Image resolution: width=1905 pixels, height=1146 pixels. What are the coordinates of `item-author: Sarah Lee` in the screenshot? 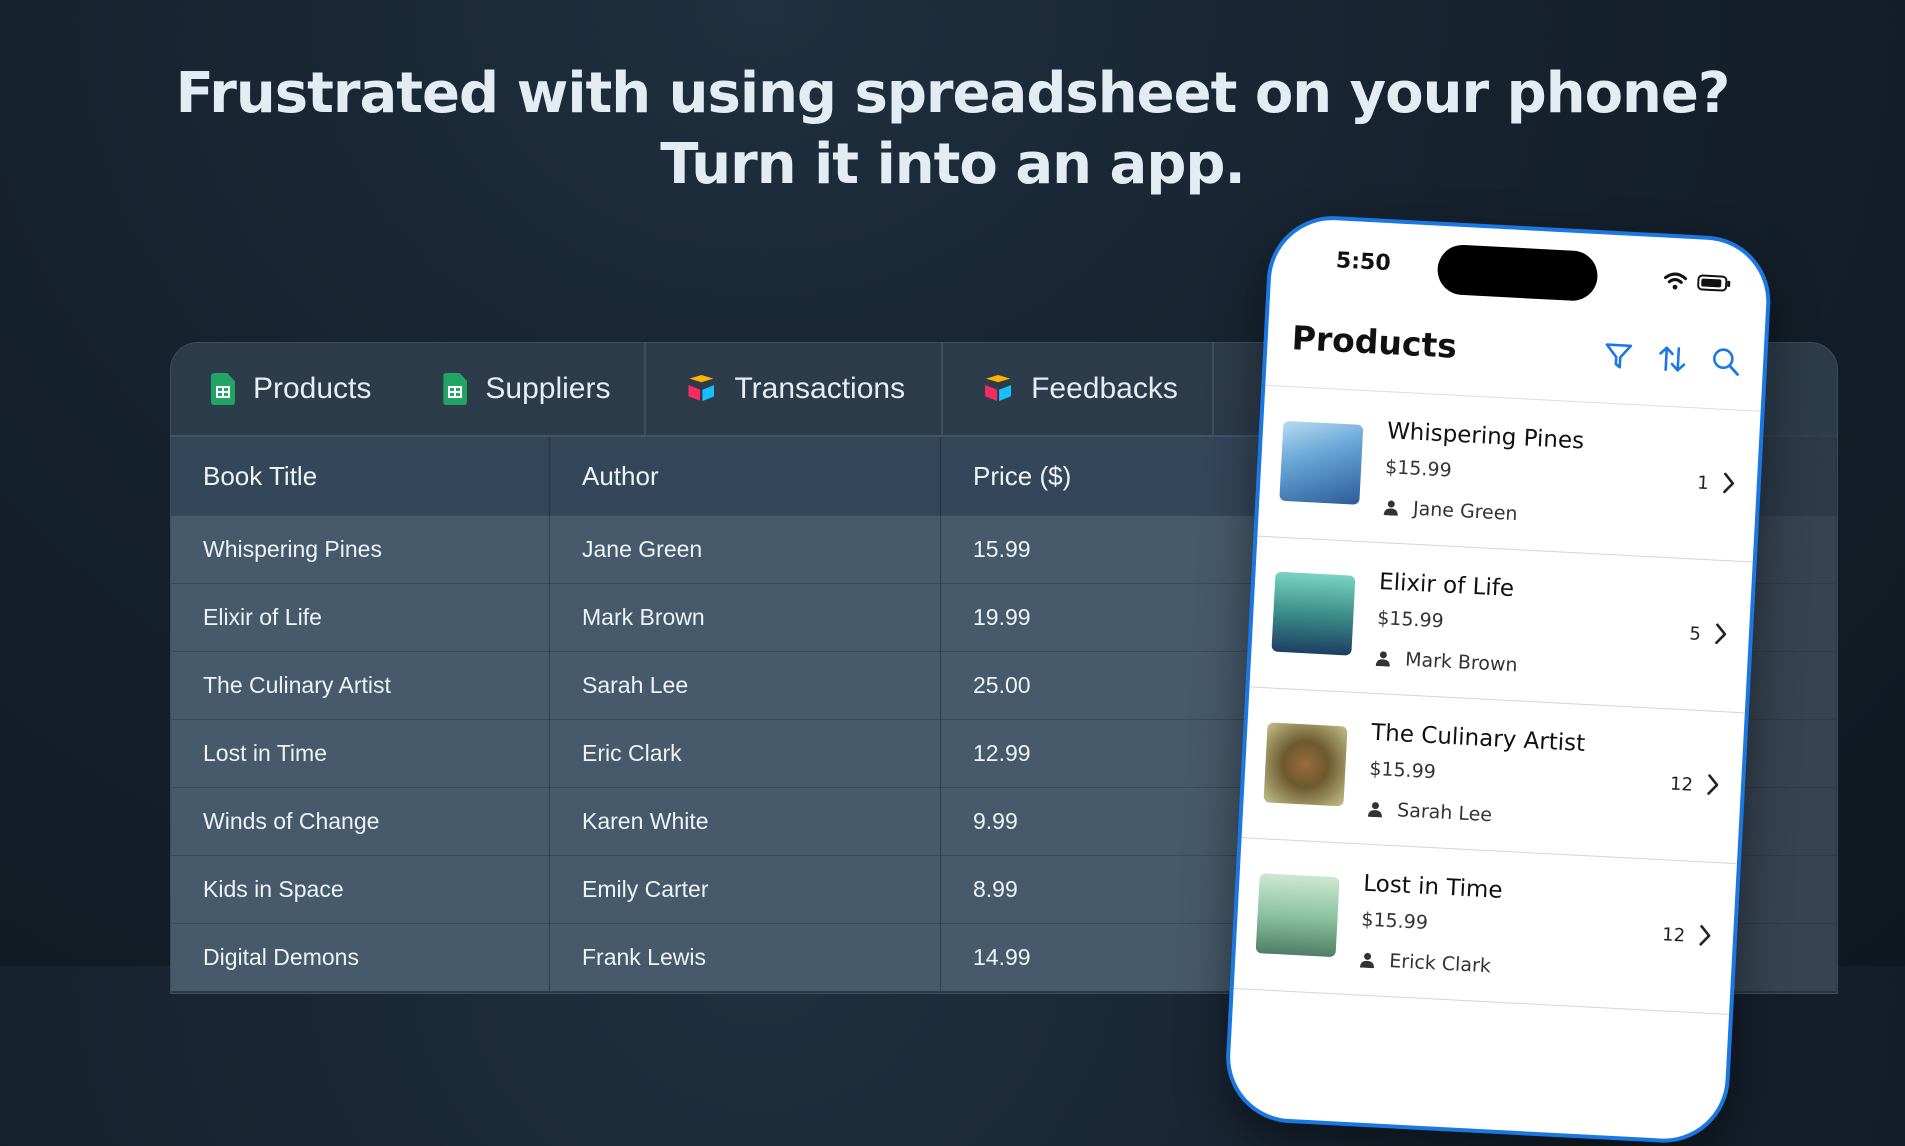 It's located at (1430, 812).